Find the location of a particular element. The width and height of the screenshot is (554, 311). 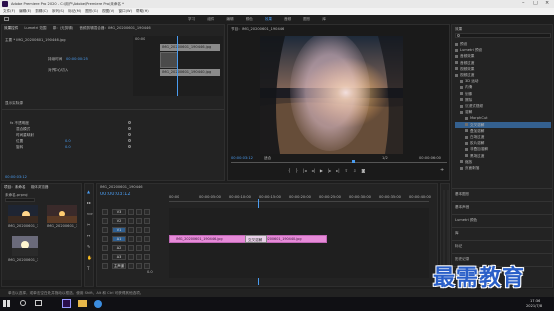

panel-tab: 音频剪辑混合器：IMG_20200601_190446 is located at coordinates (114, 28).